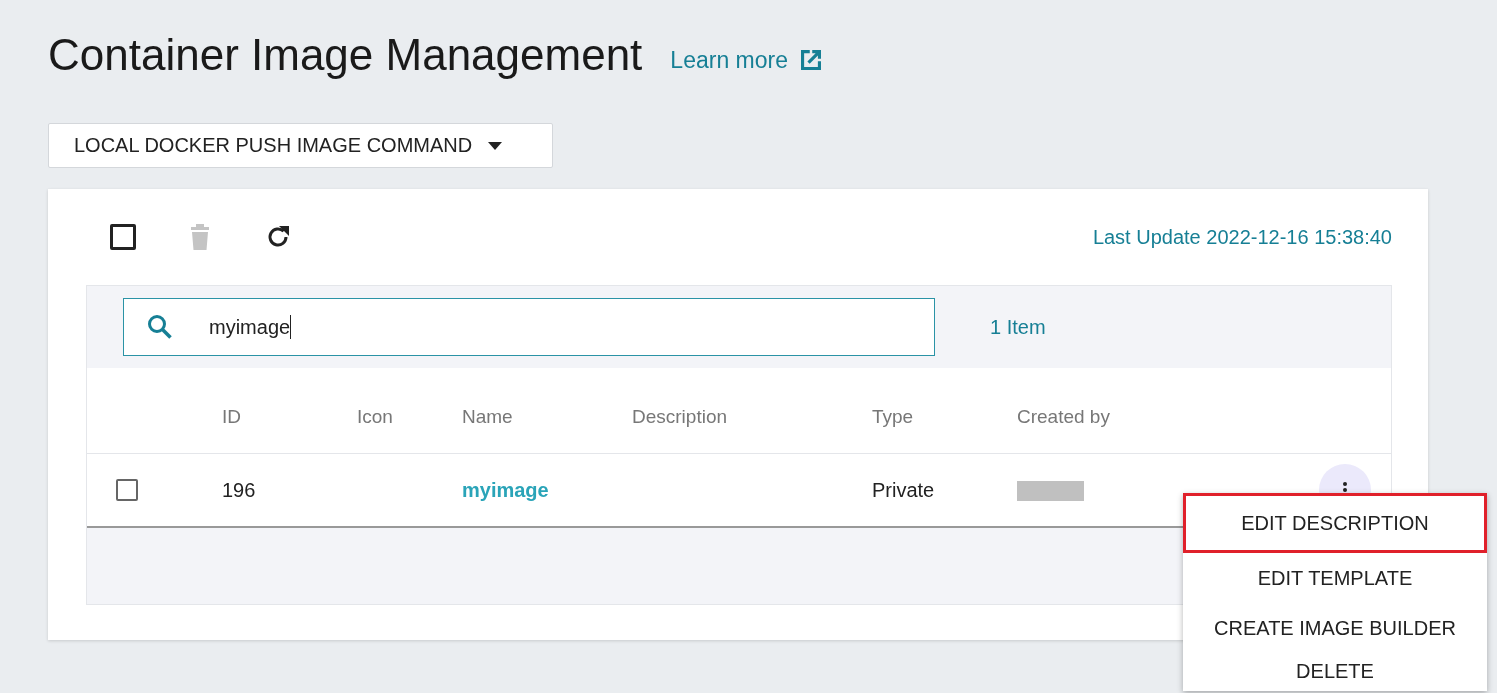 Image resolution: width=1497 pixels, height=693 pixels. Describe the element at coordinates (160, 327) in the screenshot. I see `search-icon` at that location.